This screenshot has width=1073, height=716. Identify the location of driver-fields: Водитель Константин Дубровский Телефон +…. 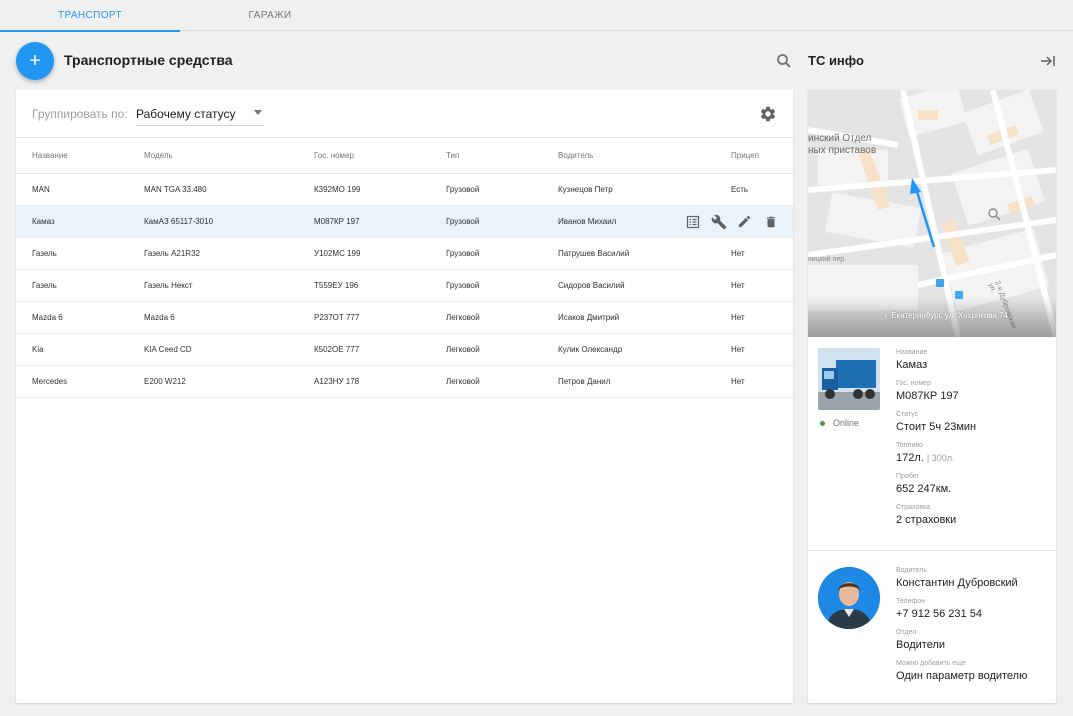
(961, 628).